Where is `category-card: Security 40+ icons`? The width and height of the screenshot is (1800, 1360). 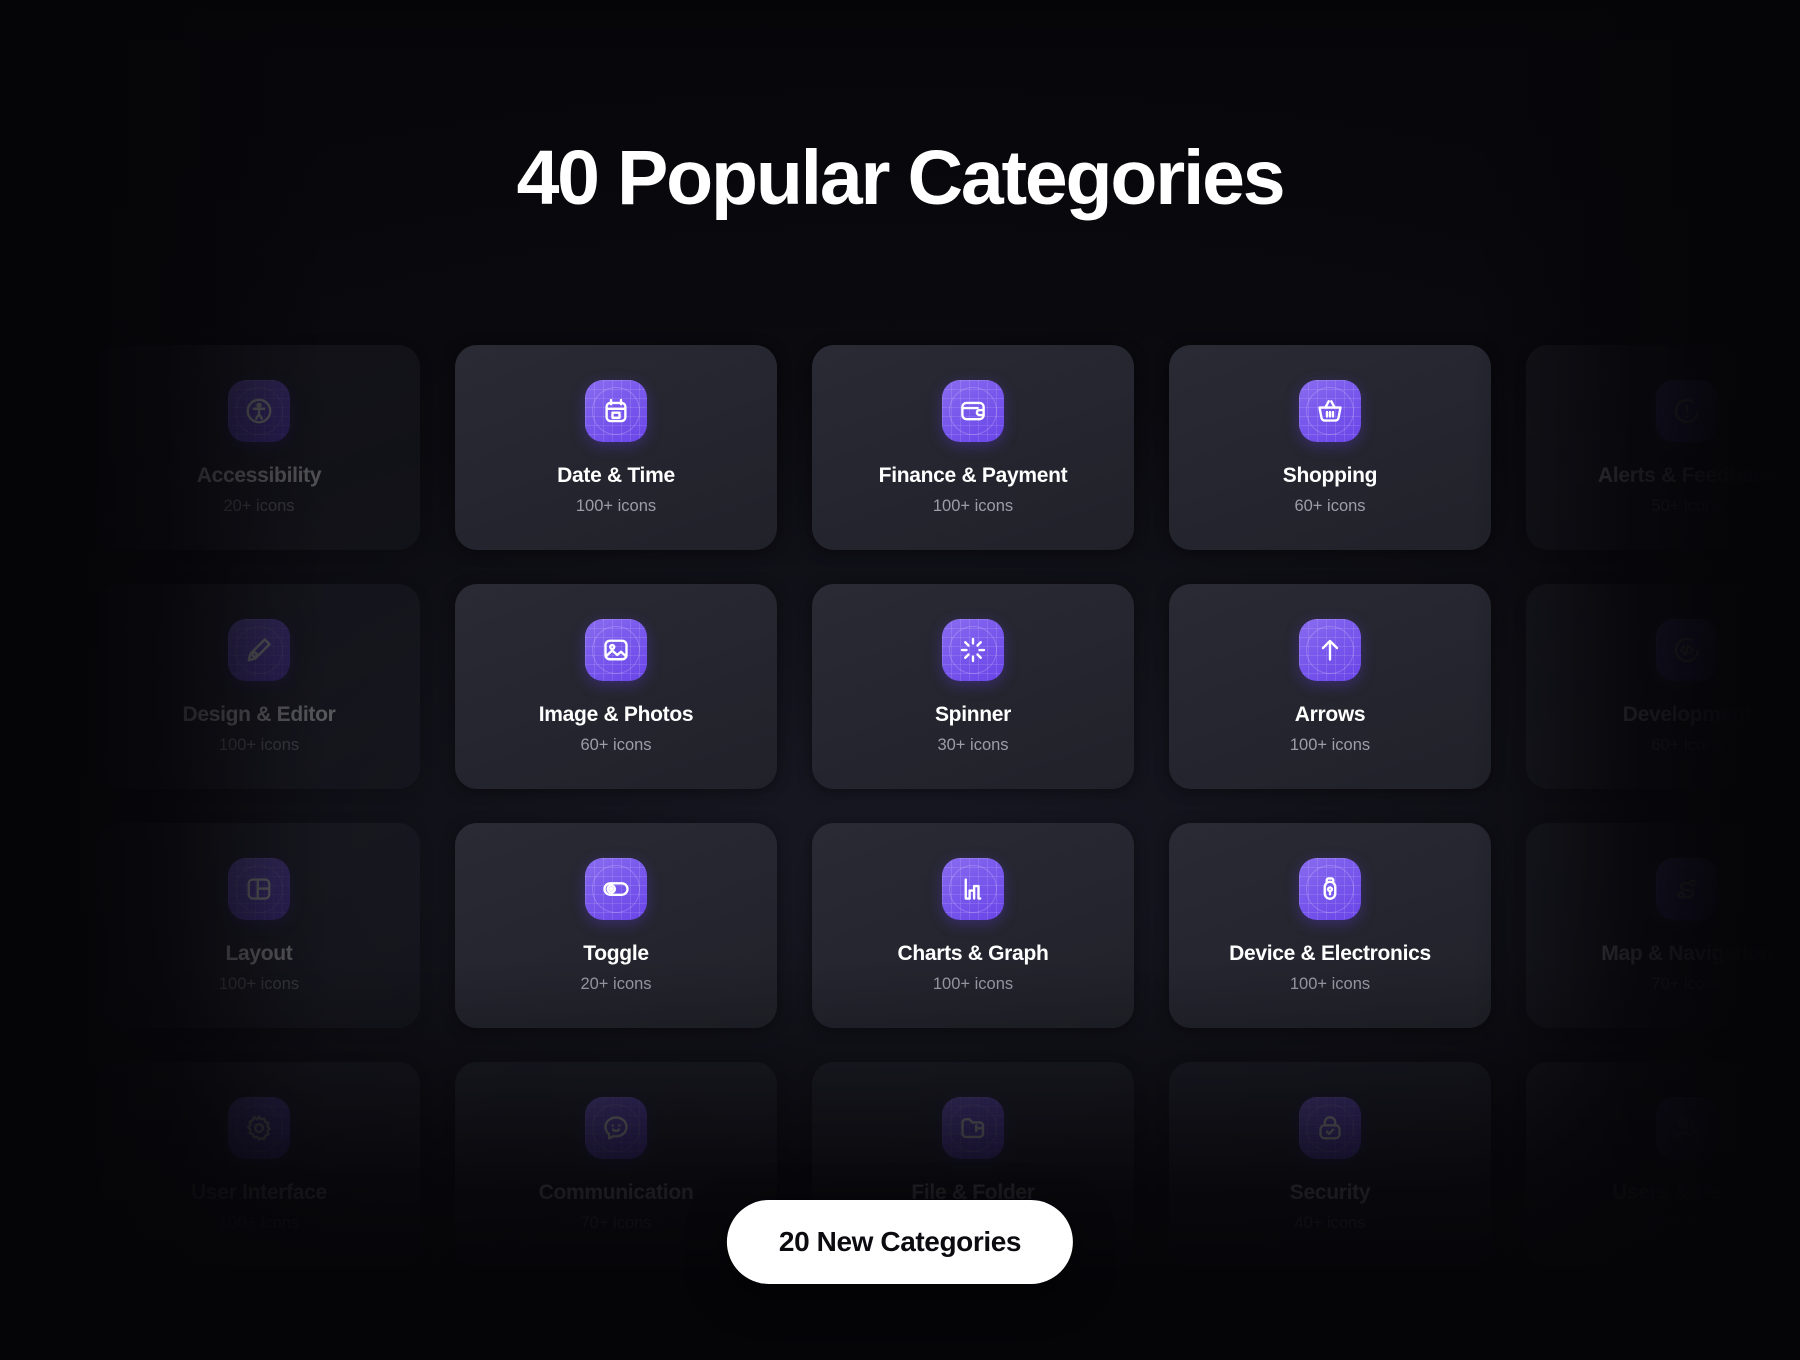
category-card: Security 40+ icons is located at coordinates (1330, 1164).